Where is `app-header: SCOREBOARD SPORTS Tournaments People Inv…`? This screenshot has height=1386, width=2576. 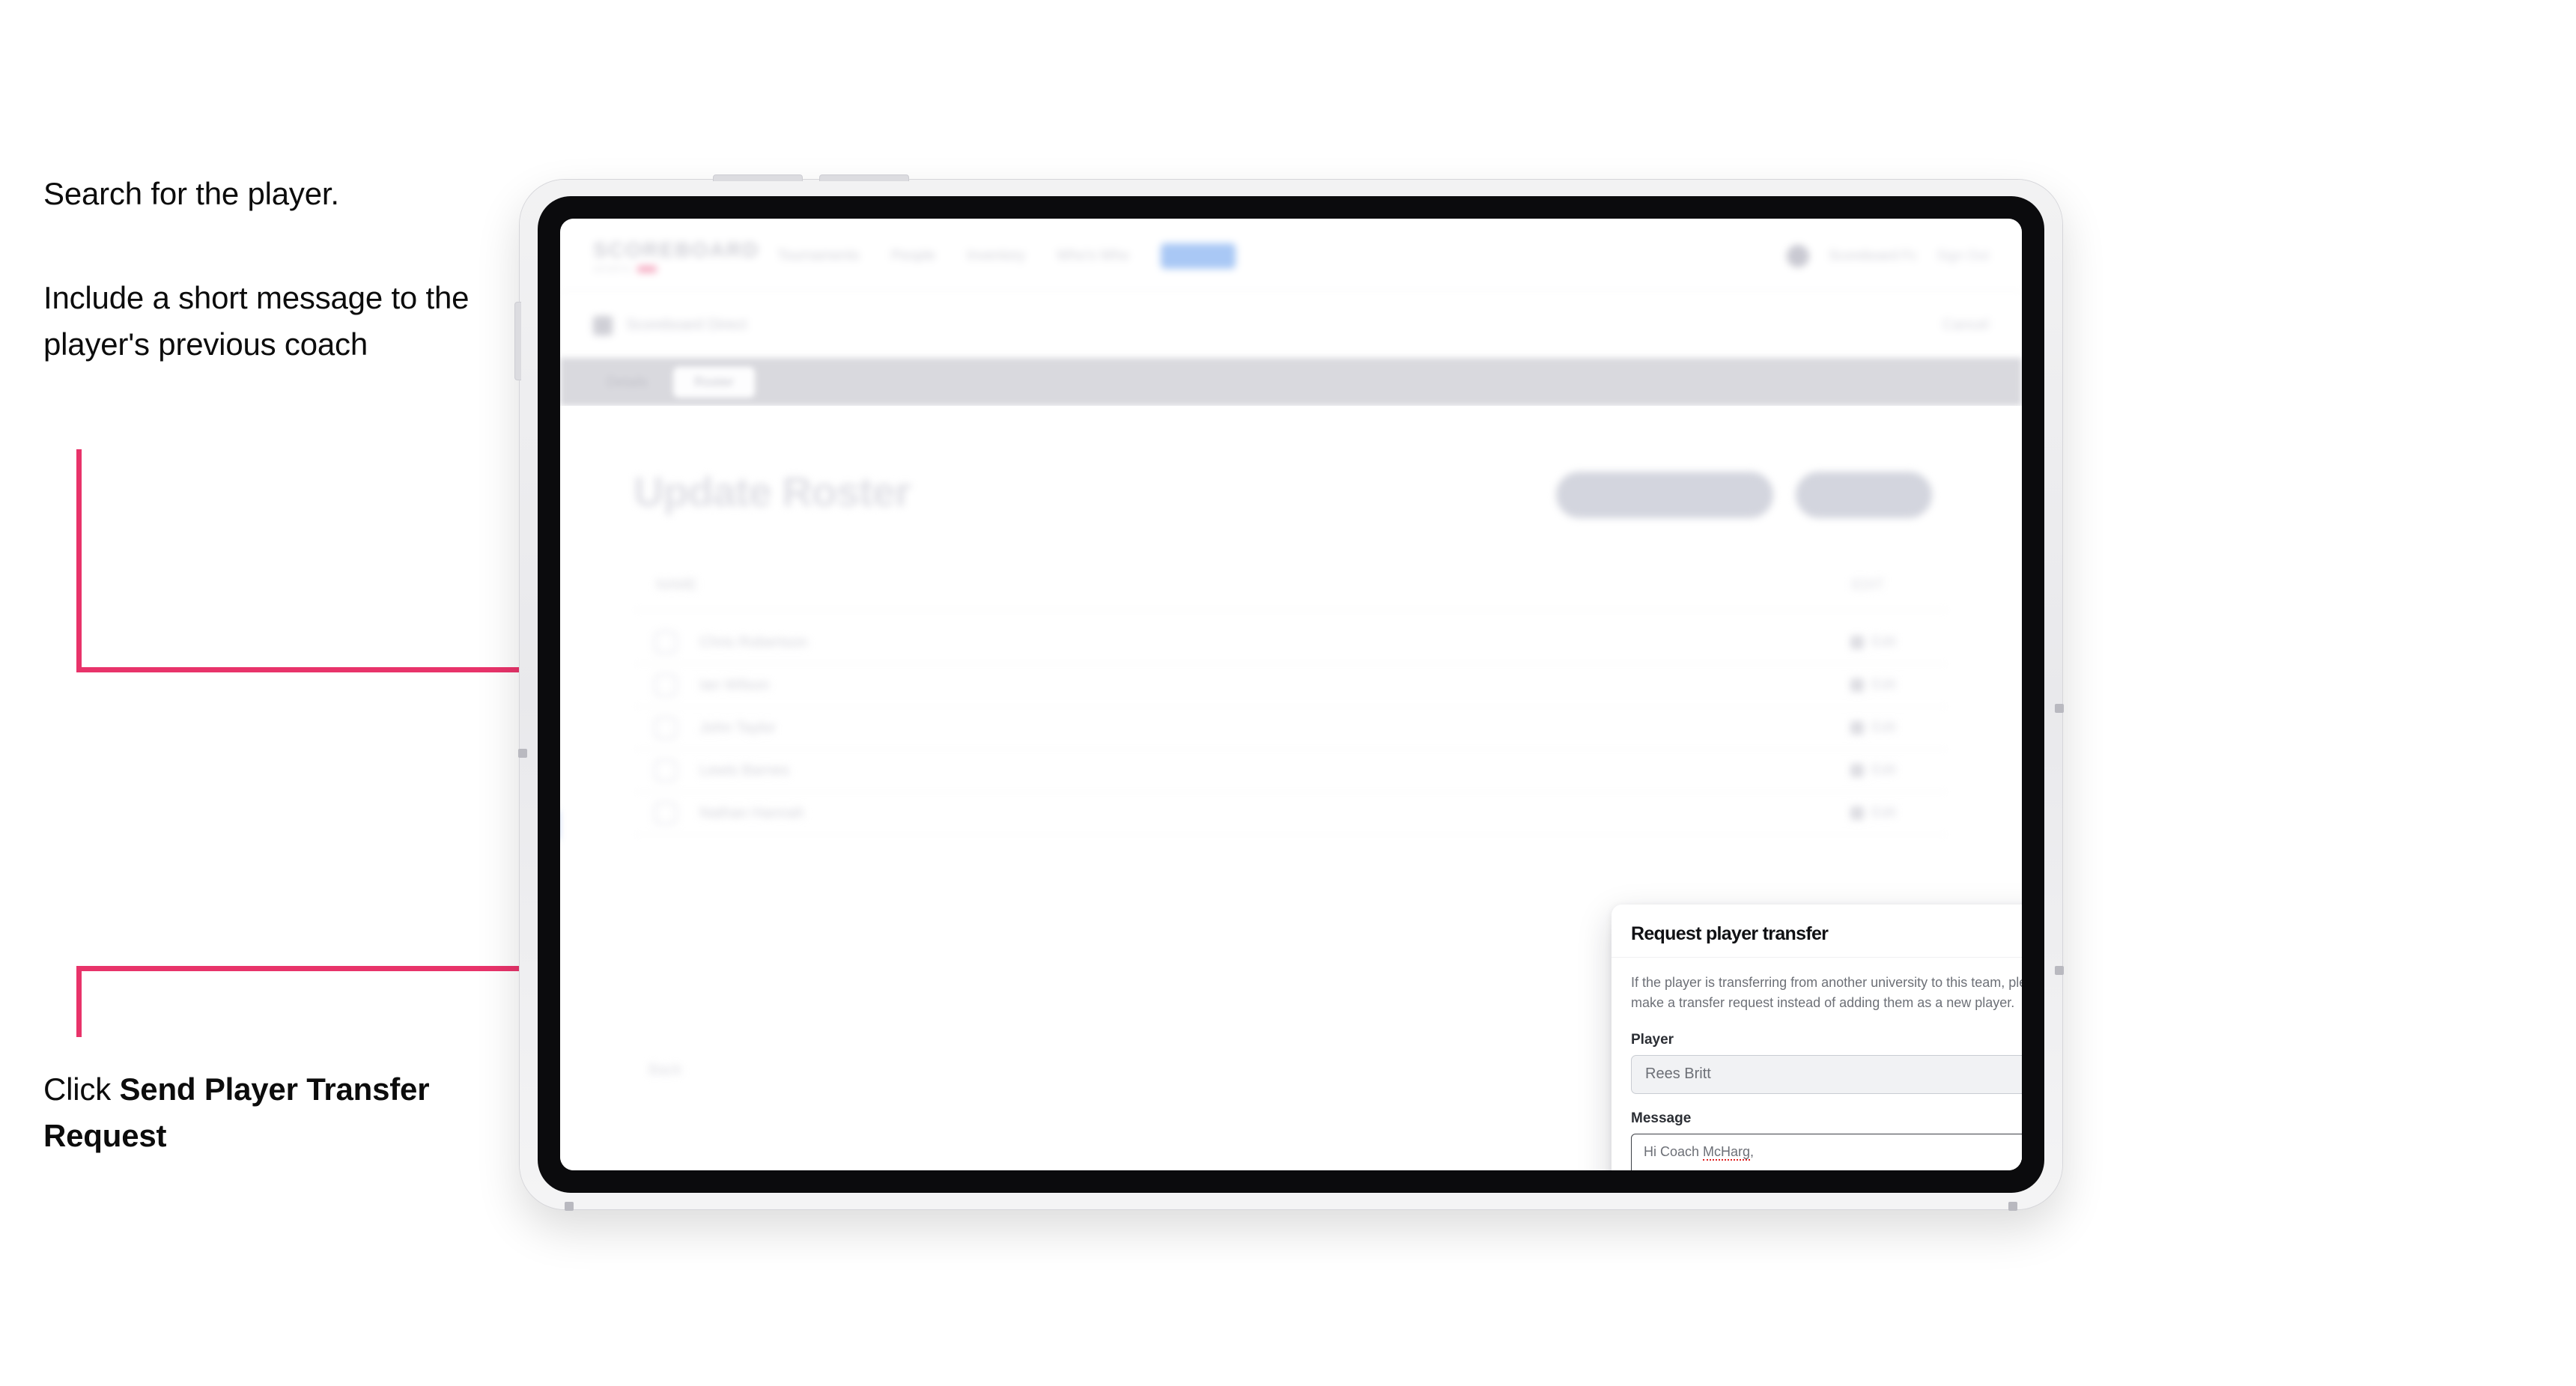 app-header: SCOREBOARD SPORTS Tournaments People Inv… is located at coordinates (1291, 256).